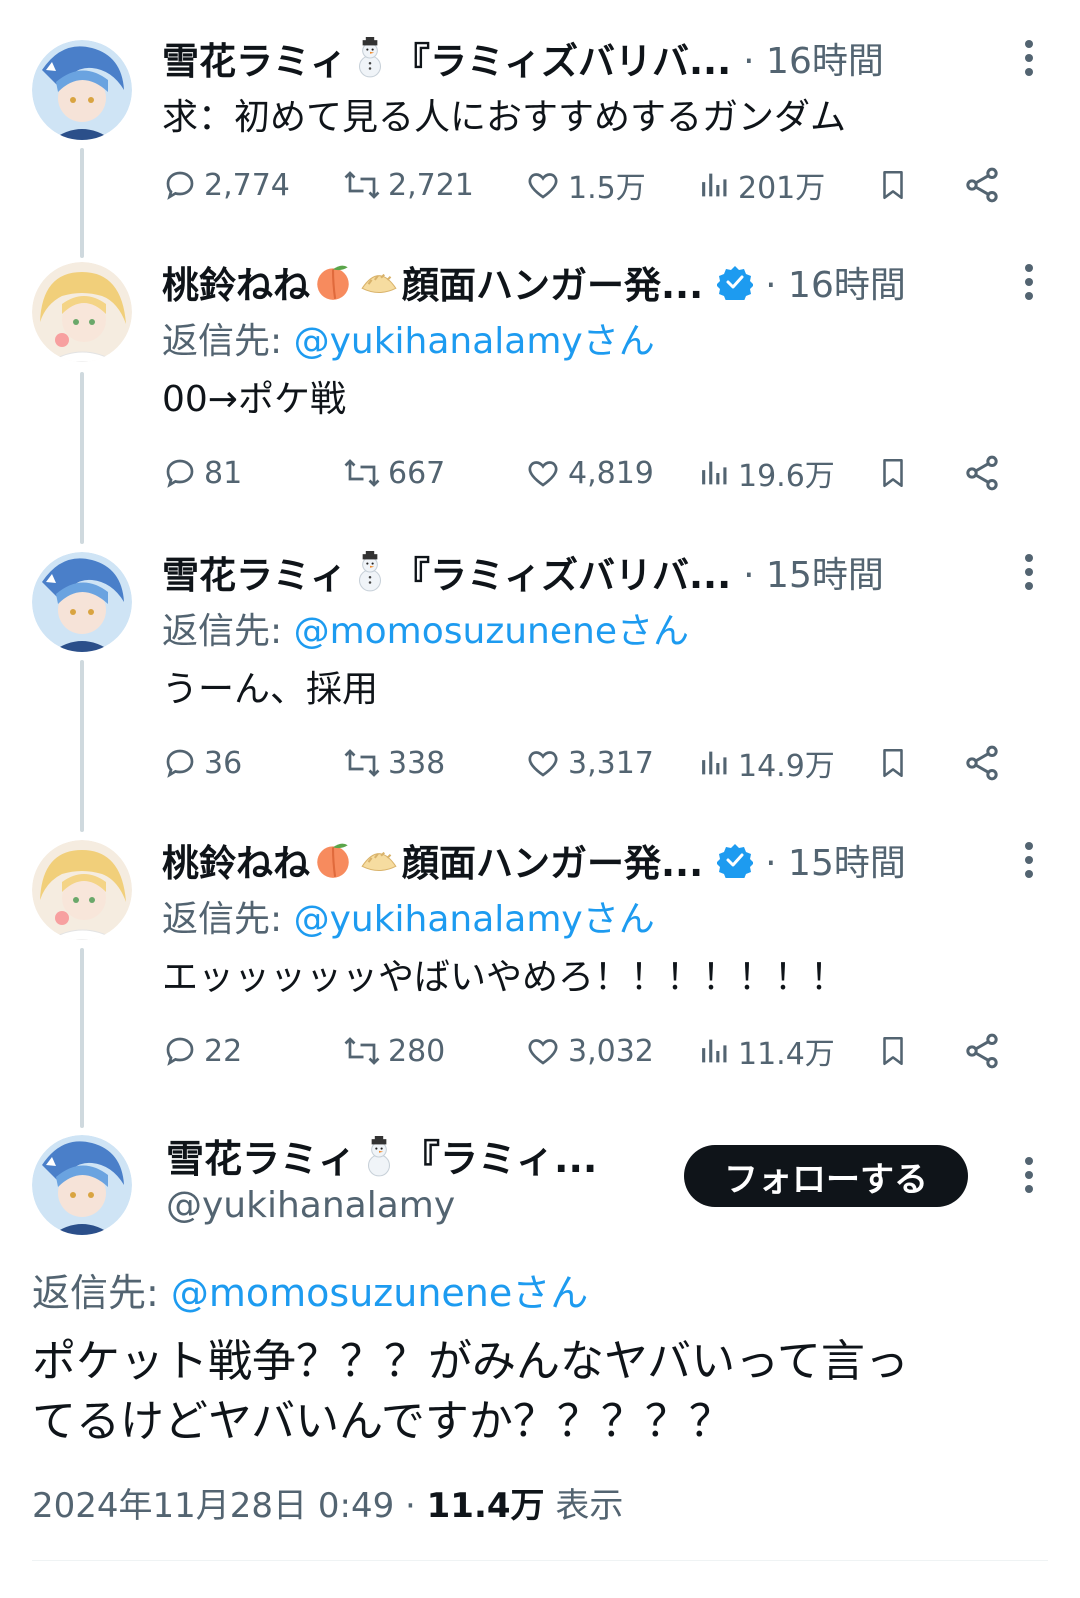 The image size is (1080, 1598). What do you see at coordinates (786, 766) in the screenshot?
I see `views-count: 14.9万` at bounding box center [786, 766].